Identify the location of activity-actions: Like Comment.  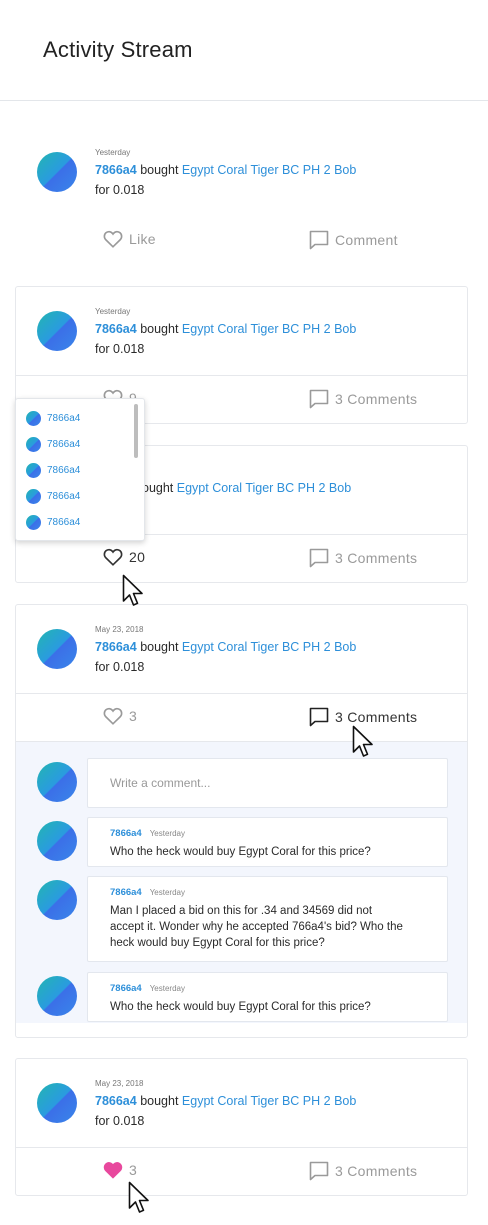
(241, 240).